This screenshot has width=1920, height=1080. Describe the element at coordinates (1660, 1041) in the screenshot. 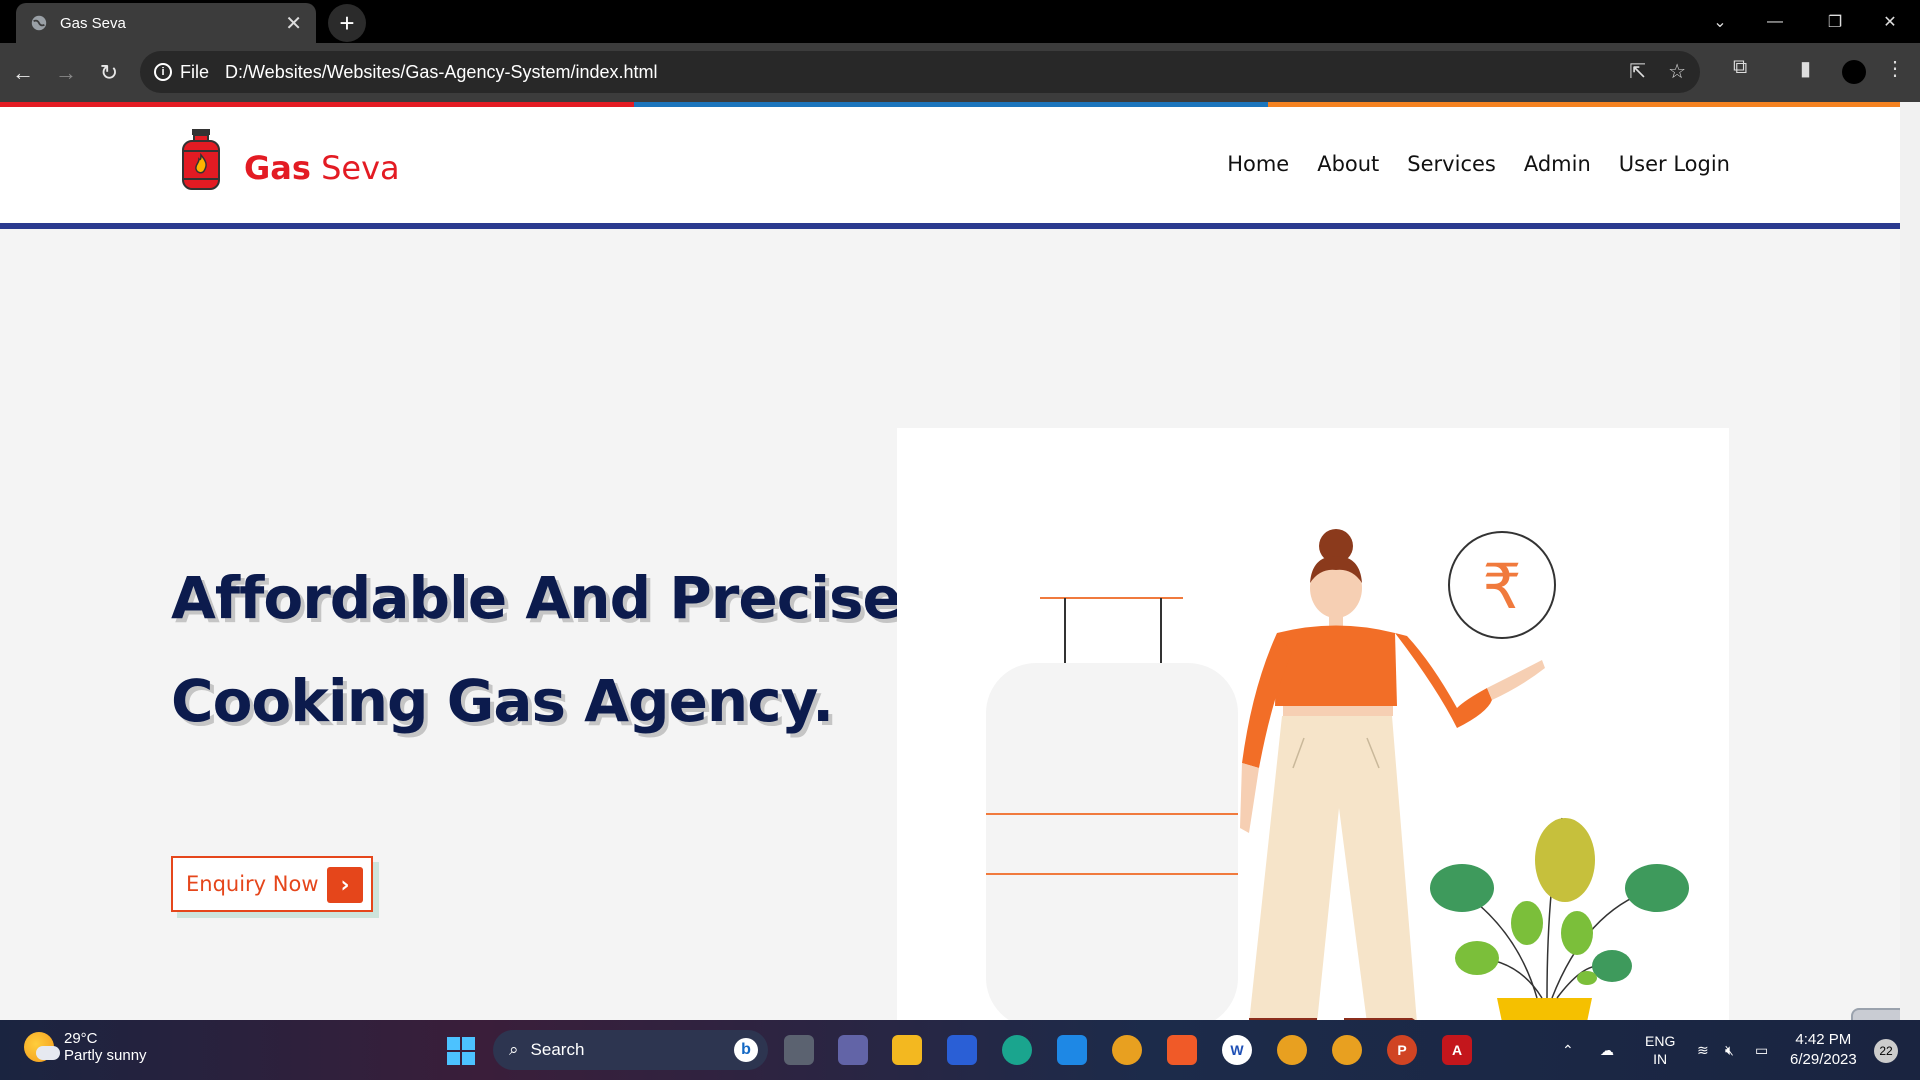

I see `lang-code: ENG` at that location.